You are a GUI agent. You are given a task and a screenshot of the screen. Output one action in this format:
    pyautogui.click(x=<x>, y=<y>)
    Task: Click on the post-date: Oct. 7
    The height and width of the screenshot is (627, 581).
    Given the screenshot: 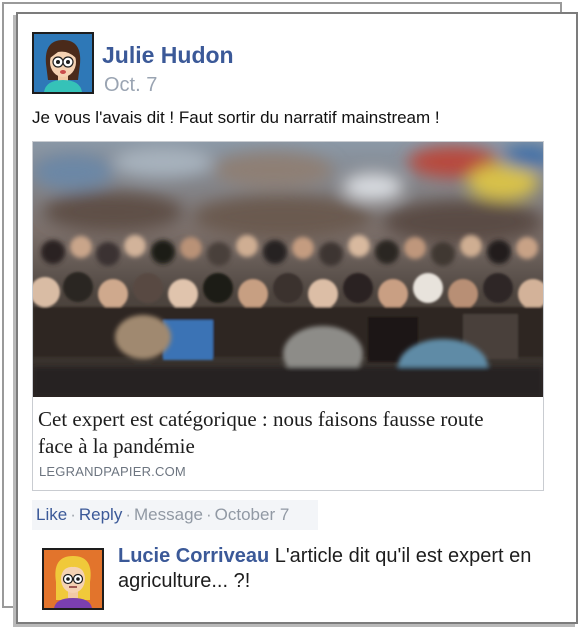 What is the action you would take?
    pyautogui.click(x=130, y=85)
    